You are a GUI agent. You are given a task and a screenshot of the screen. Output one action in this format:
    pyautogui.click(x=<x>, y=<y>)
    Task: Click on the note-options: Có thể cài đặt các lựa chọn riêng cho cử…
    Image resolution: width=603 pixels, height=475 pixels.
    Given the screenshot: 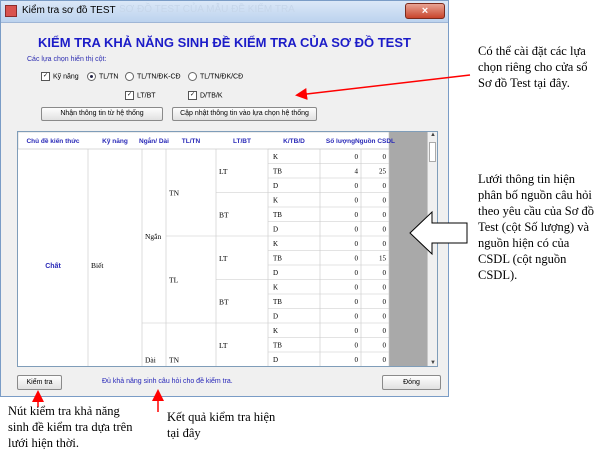 What is the action you would take?
    pyautogui.click(x=533, y=67)
    